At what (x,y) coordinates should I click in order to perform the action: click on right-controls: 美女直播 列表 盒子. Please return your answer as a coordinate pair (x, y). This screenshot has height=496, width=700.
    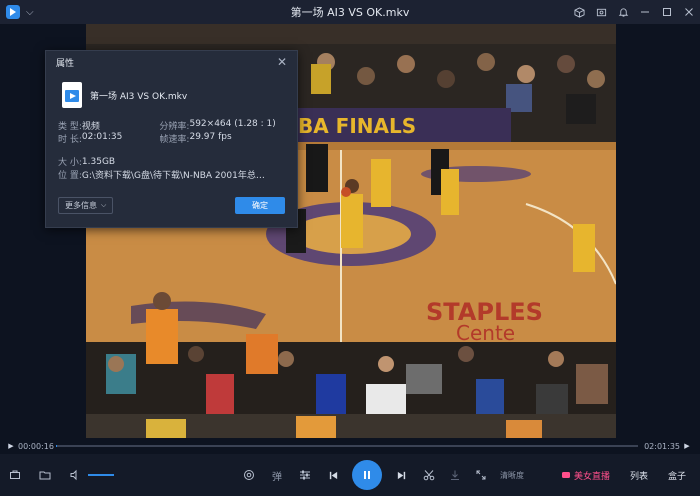
    Looking at the image, I should click on (628, 475).